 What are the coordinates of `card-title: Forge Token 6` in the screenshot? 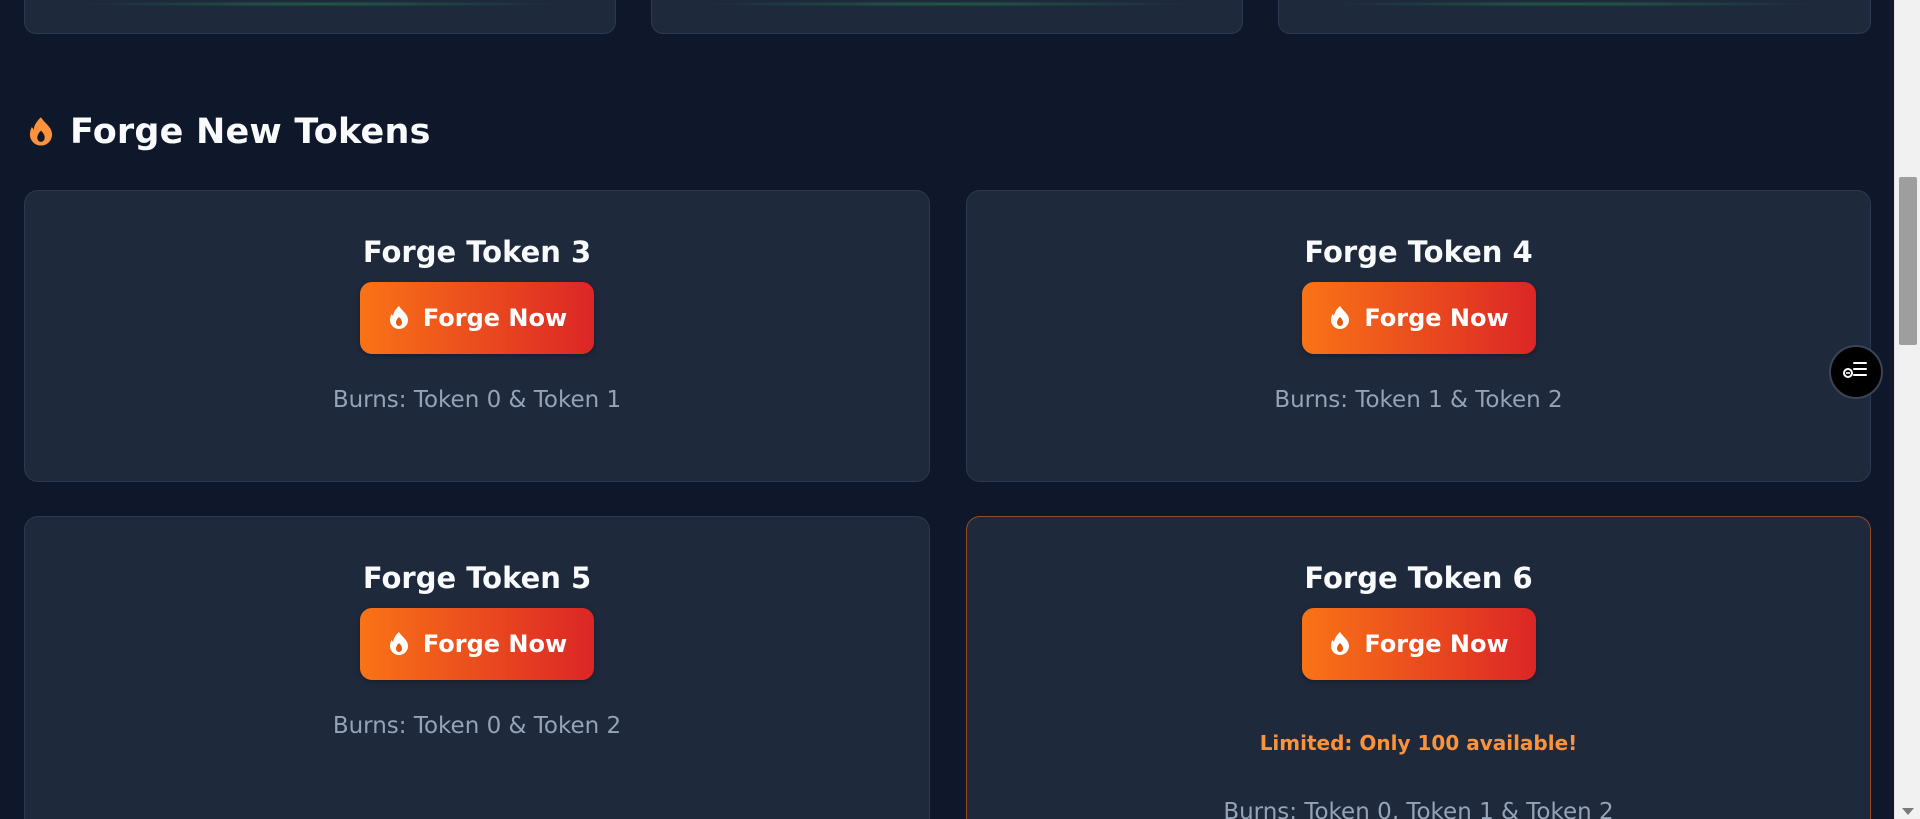 It's located at (1418, 578).